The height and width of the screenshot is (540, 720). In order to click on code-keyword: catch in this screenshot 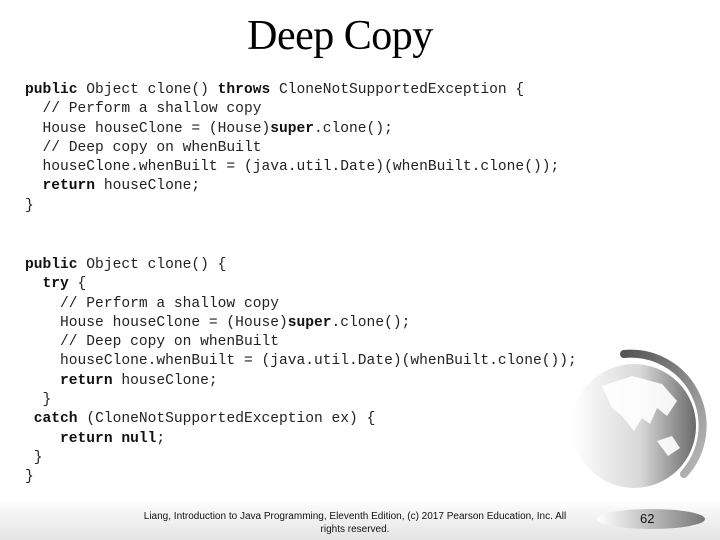, I will do `click(55, 419)`.